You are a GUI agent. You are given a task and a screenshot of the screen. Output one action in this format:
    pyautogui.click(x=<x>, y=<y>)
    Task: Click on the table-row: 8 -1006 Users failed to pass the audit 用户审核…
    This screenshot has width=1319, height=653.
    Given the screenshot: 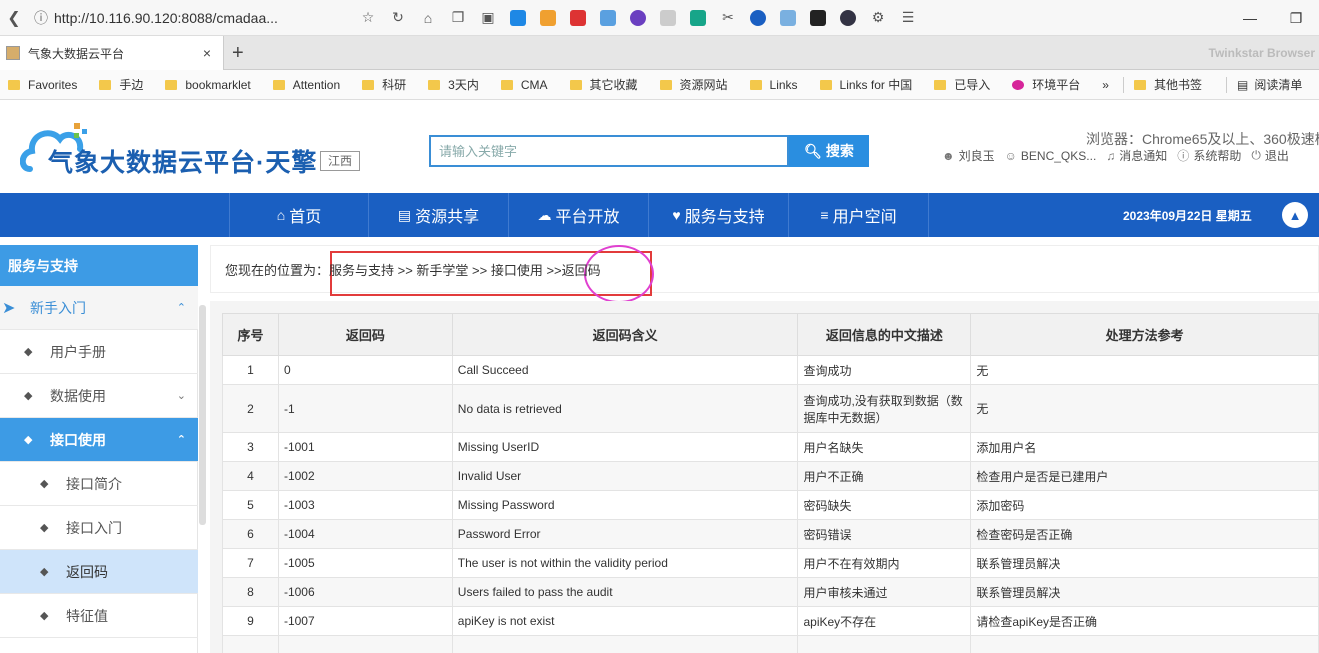 What is the action you would take?
    pyautogui.click(x=770, y=592)
    